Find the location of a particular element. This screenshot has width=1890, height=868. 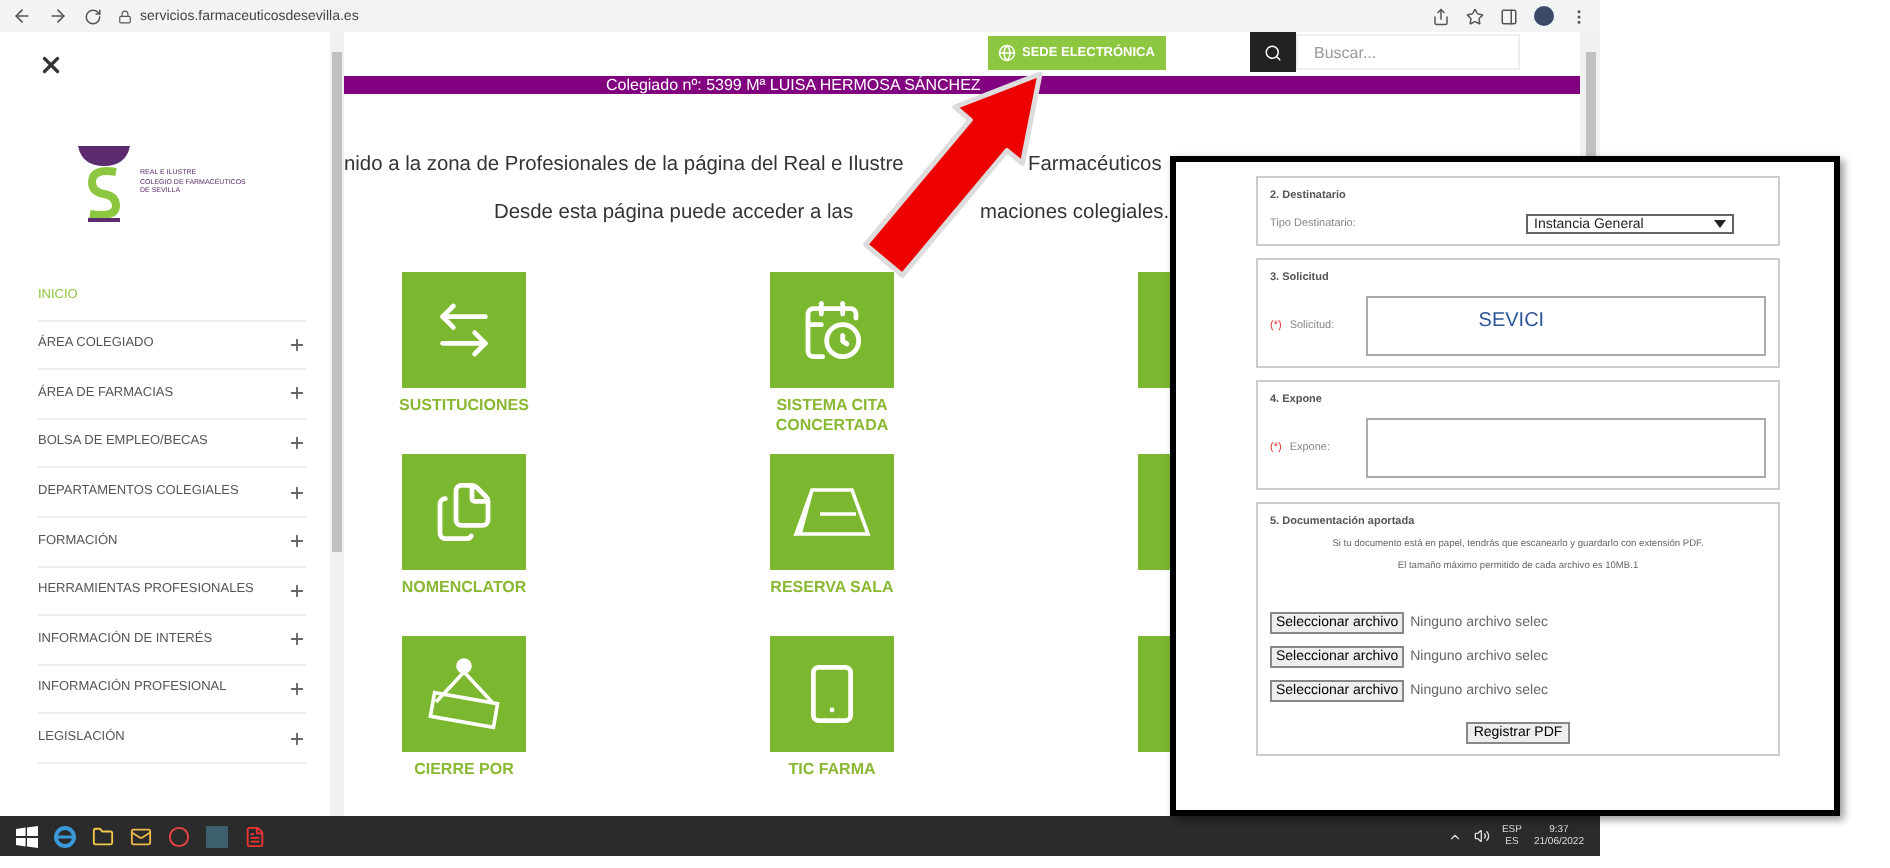

chevron-down-icon is located at coordinates (1720, 224).